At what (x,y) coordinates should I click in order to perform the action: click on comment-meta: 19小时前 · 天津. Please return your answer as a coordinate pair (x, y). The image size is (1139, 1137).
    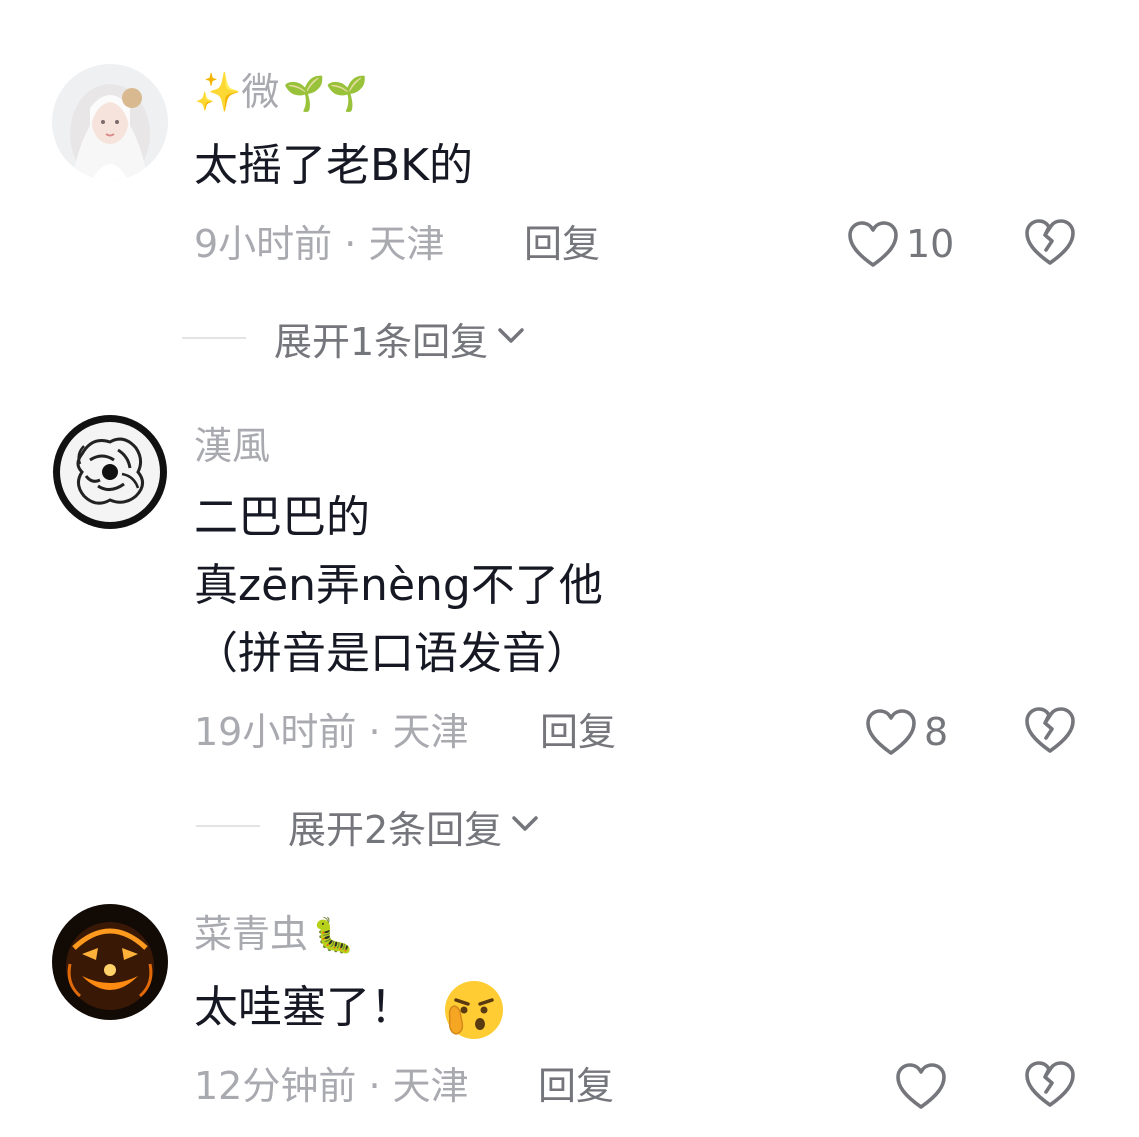
    Looking at the image, I should click on (331, 732).